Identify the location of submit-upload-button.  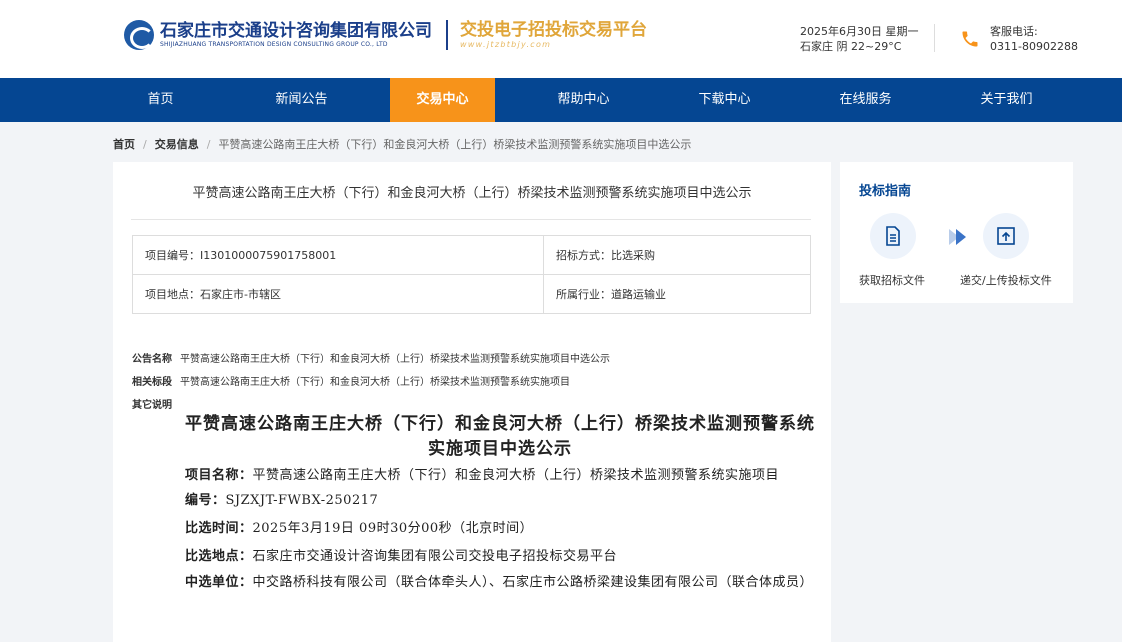
(1006, 236).